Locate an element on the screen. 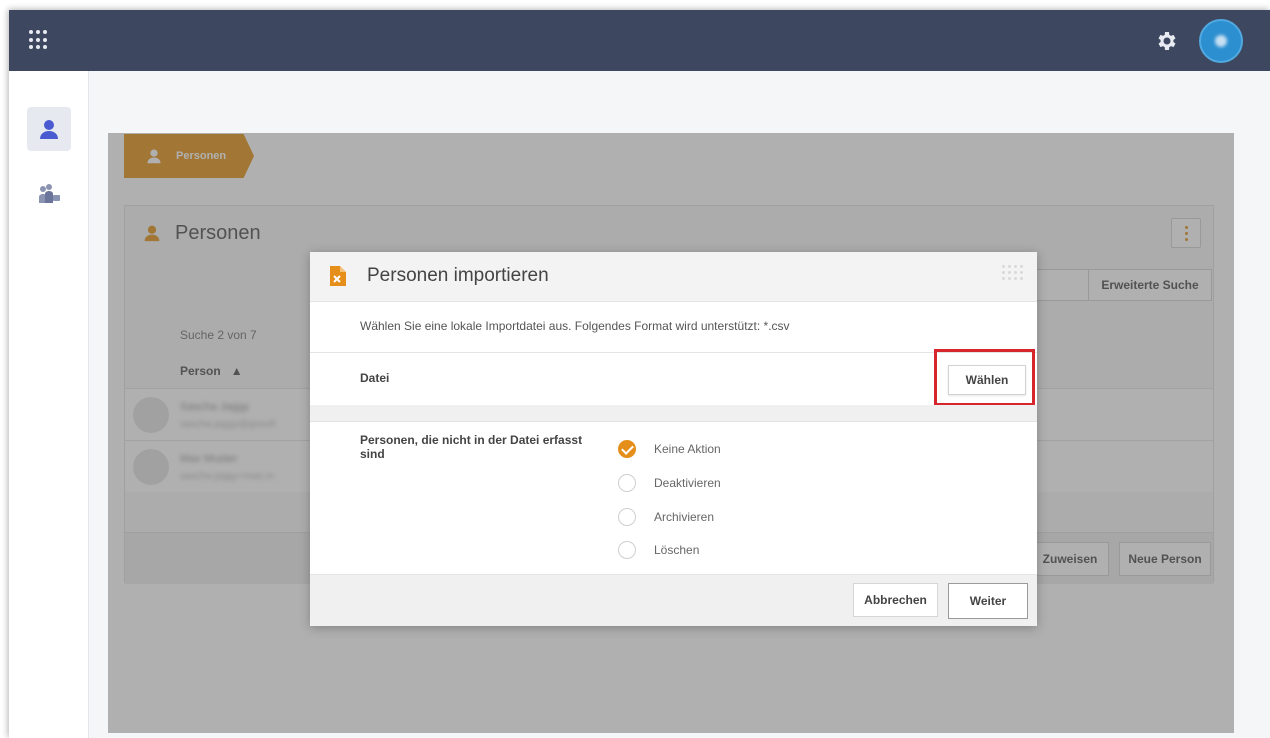 The image size is (1270, 738). gear-icon is located at coordinates (1167, 41).